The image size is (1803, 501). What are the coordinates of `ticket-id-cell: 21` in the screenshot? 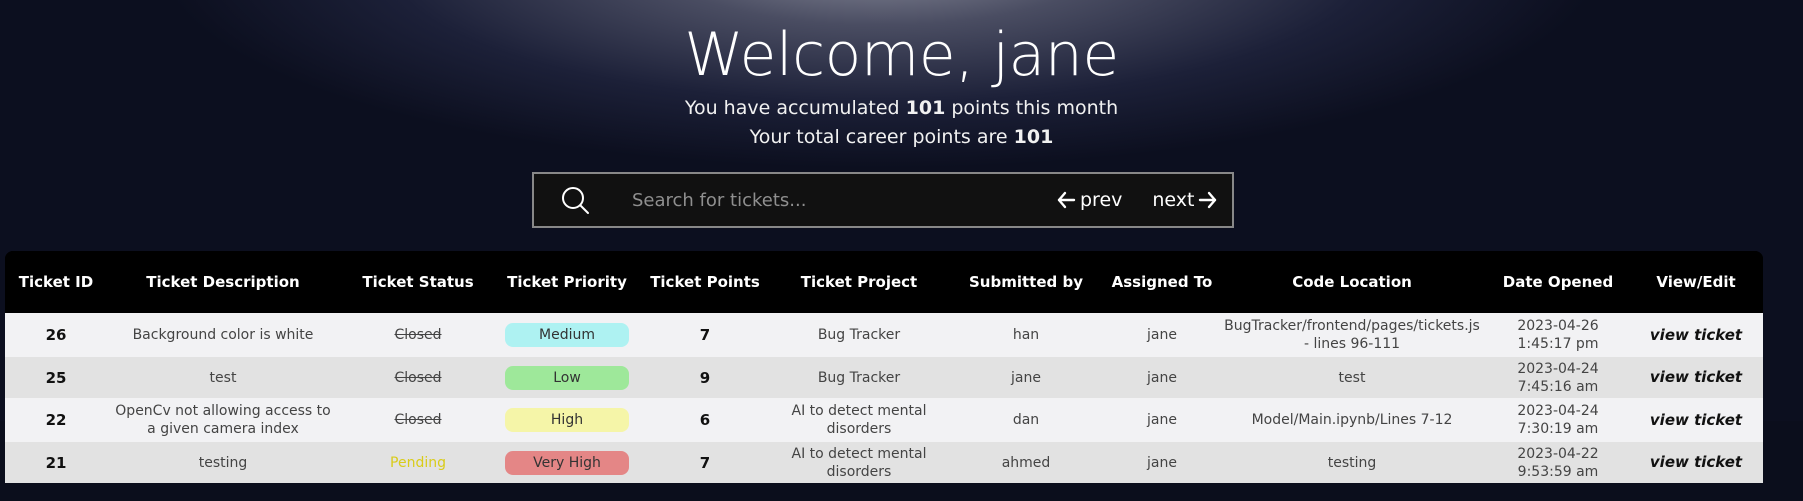 It's located at (56, 462).